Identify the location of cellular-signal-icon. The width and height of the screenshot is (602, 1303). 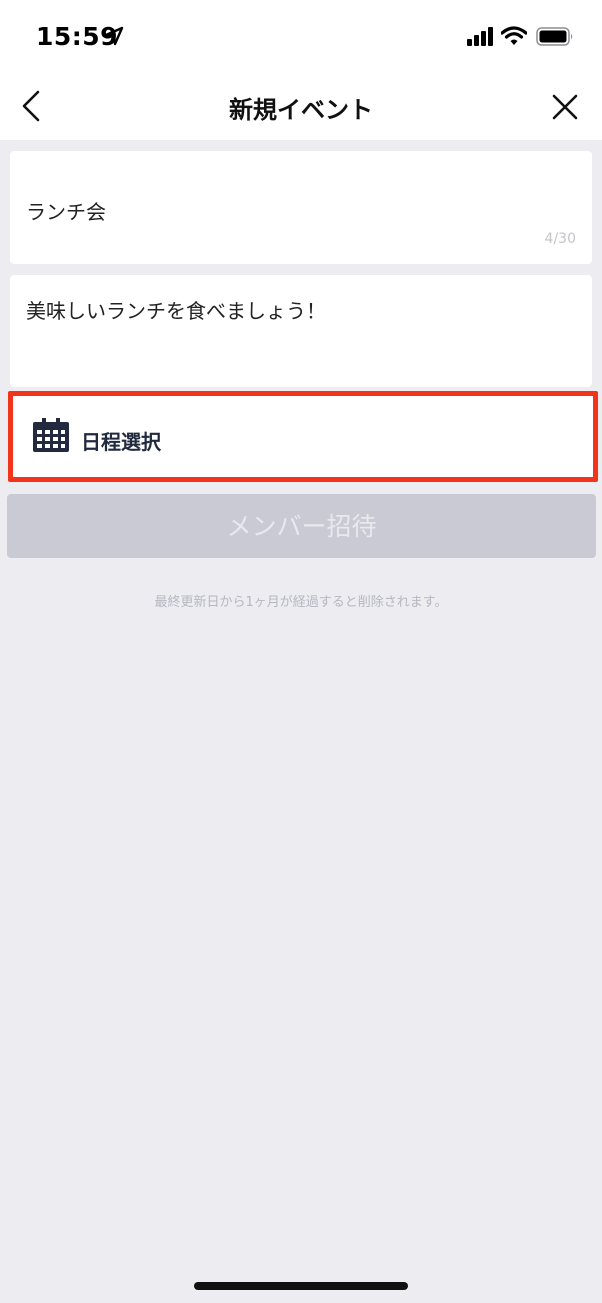
(480, 36).